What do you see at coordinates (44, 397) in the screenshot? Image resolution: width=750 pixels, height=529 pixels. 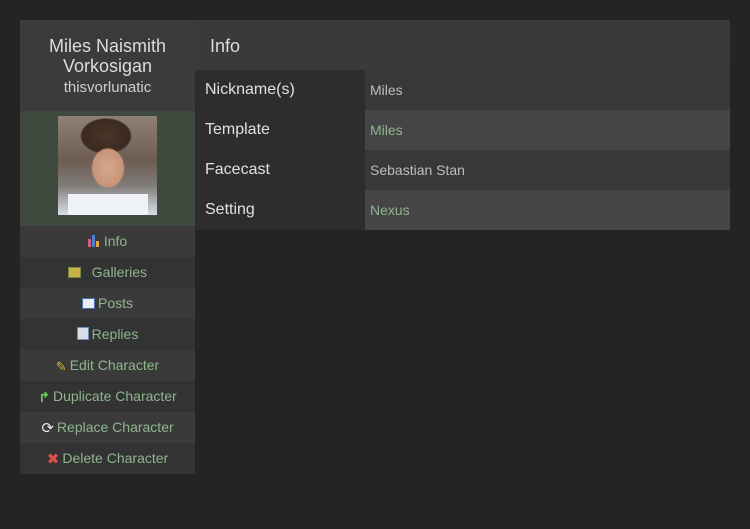 I see `duplicate-arrow-icon: ↱` at bounding box center [44, 397].